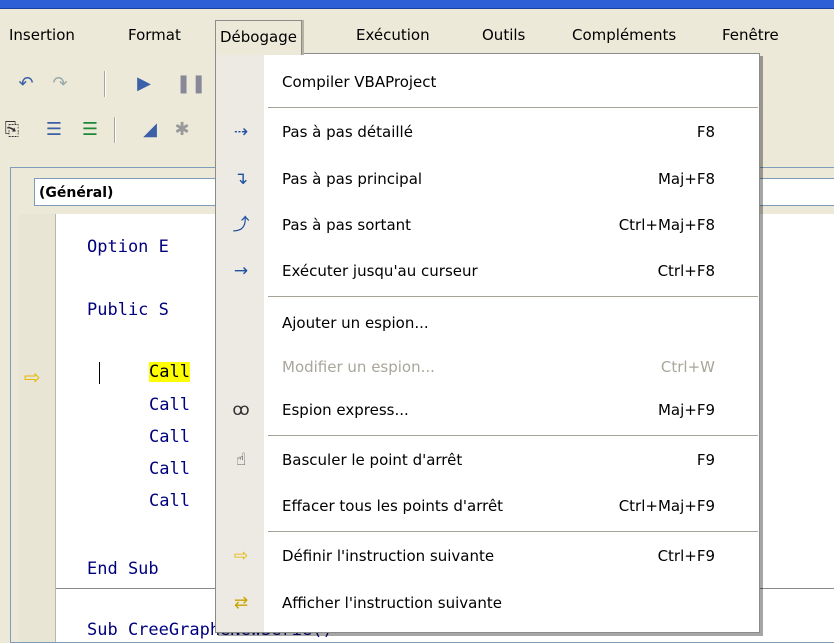  What do you see at coordinates (624, 35) in the screenshot?
I see `menu-complements: Compléments` at bounding box center [624, 35].